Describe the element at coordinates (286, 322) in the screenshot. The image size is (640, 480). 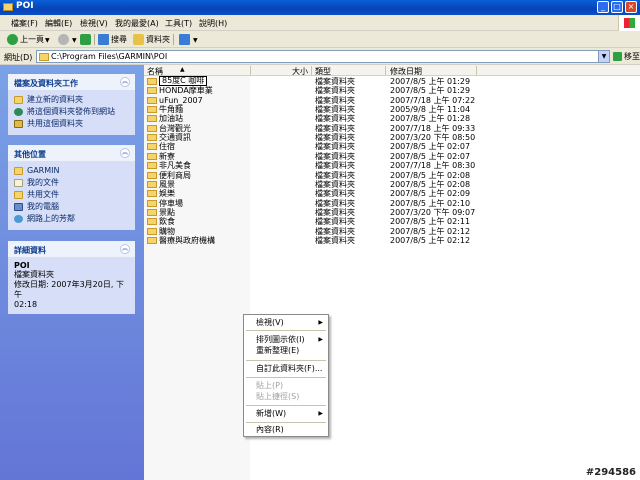
I see `ctx-view: 檢視(V) ▶` at that location.